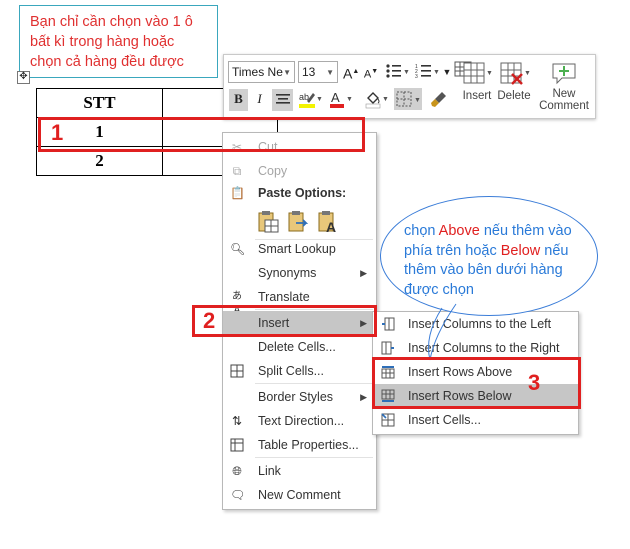 This screenshot has width=630, height=549. Describe the element at coordinates (296, 397) in the screenshot. I see `border-styles-label: Border Styles` at that location.